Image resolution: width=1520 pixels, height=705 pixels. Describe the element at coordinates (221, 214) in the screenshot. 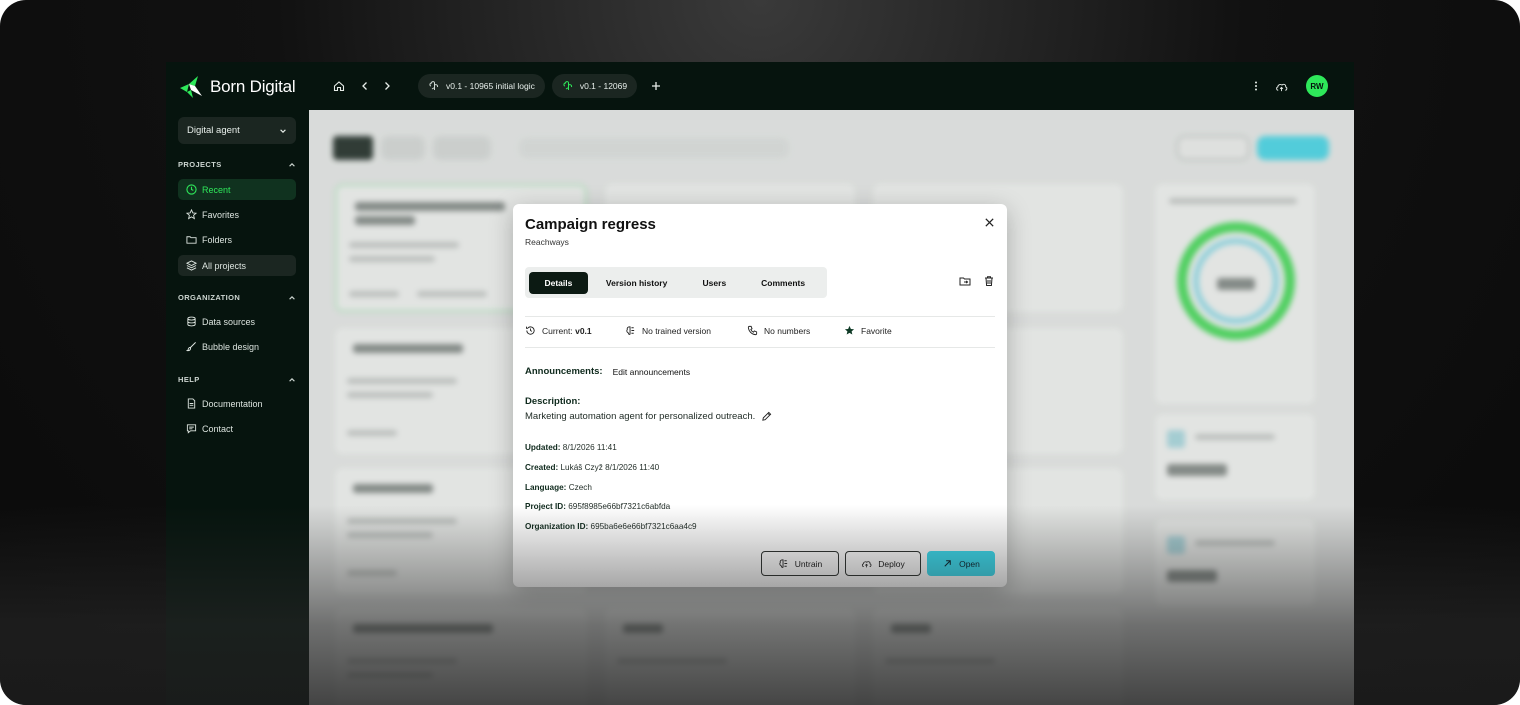

I see `sidebar-item-label: Favorites` at that location.